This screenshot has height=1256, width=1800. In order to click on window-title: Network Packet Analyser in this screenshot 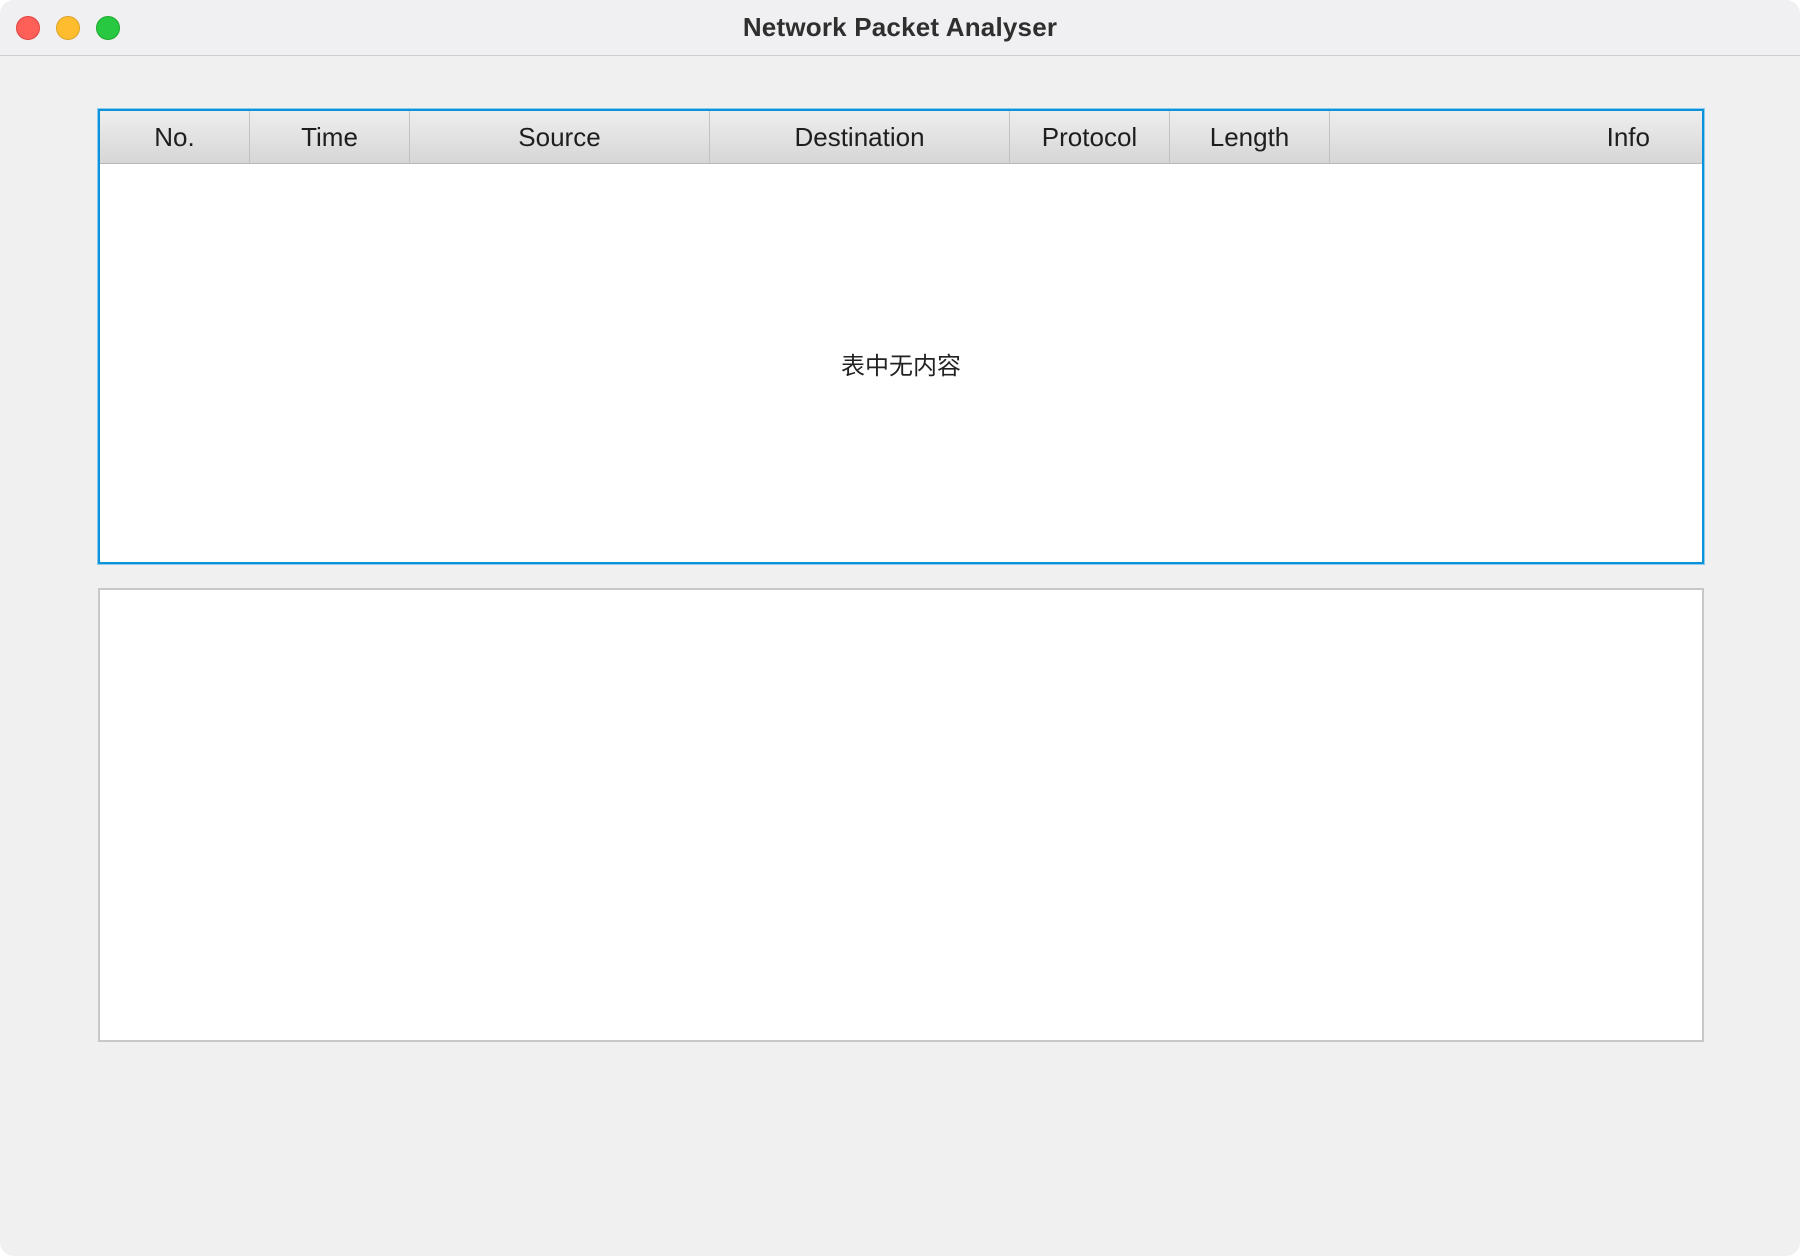, I will do `click(900, 27)`.